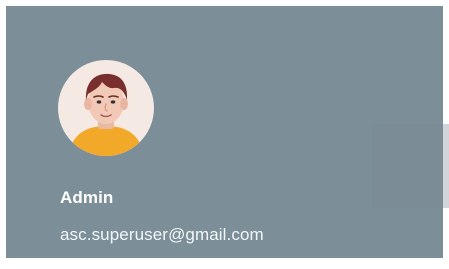  I want to click on avatar, so click(106, 108).